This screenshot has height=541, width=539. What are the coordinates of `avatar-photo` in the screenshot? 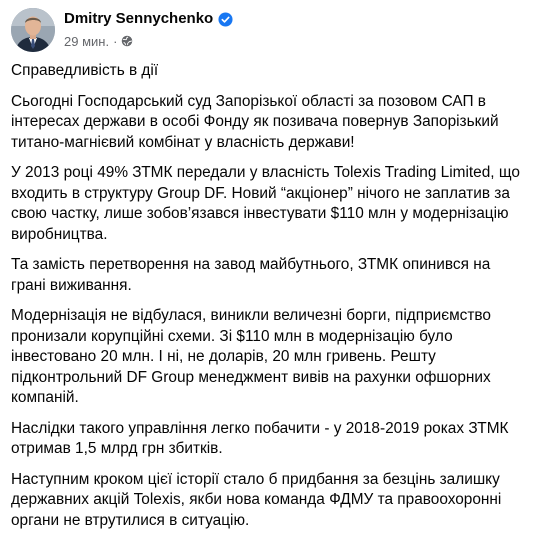 It's located at (33, 30).